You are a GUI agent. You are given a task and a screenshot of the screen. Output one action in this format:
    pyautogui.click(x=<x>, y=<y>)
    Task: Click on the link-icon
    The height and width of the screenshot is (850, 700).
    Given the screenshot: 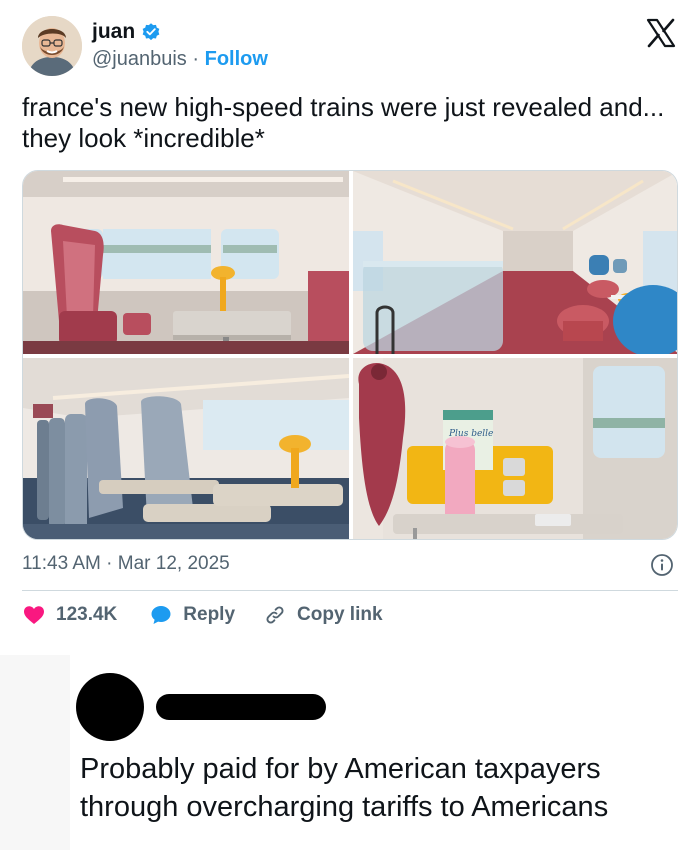 What is the action you would take?
    pyautogui.click(x=275, y=615)
    